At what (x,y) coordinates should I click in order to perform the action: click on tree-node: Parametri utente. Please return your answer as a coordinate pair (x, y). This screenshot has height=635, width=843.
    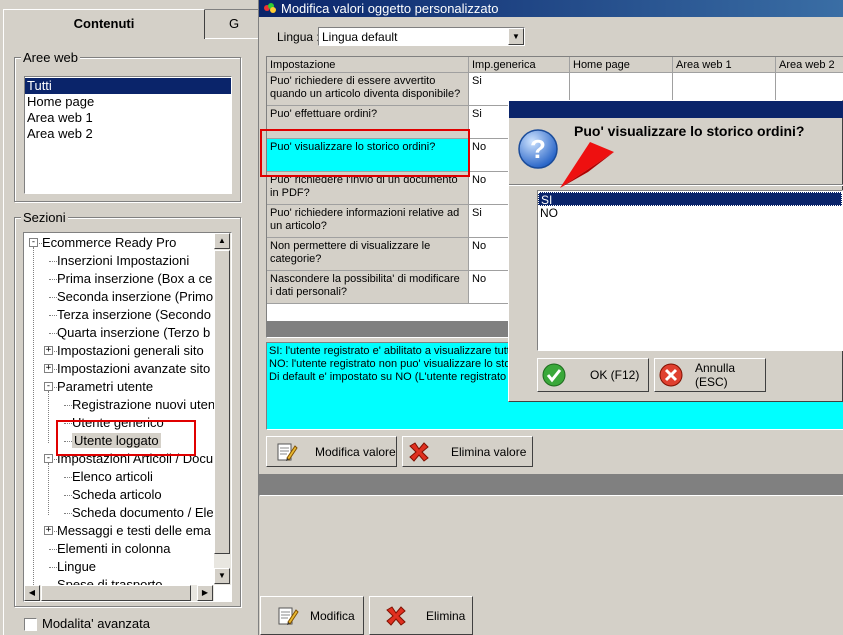
    Looking at the image, I should click on (105, 387).